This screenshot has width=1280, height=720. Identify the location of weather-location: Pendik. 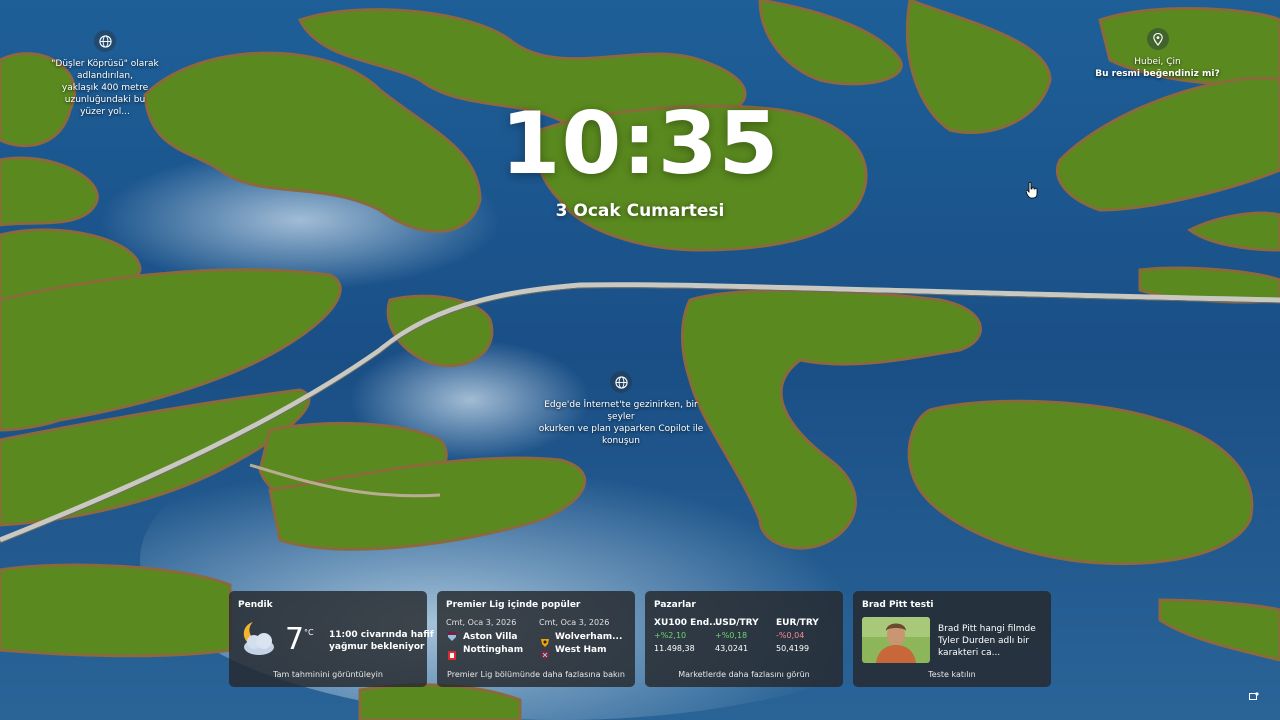
(255, 605).